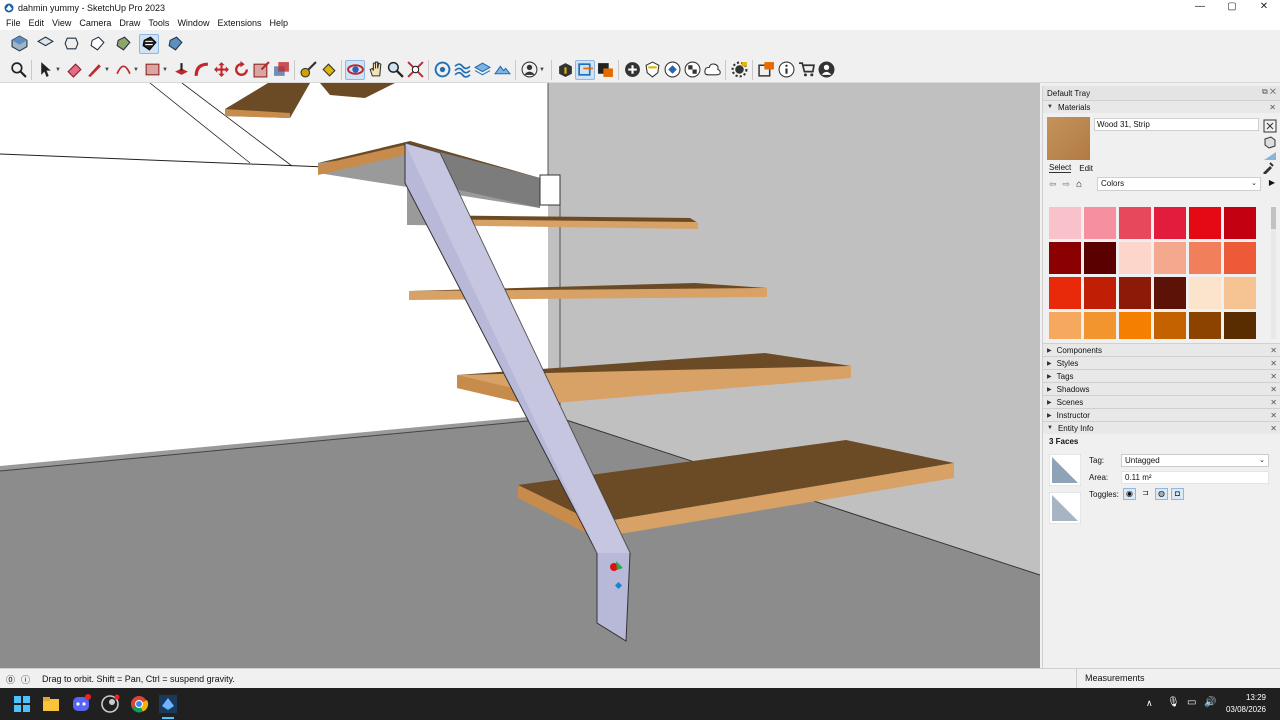 The image size is (1280, 720). What do you see at coordinates (1191, 702) in the screenshot?
I see `network-icon: ▭` at bounding box center [1191, 702].